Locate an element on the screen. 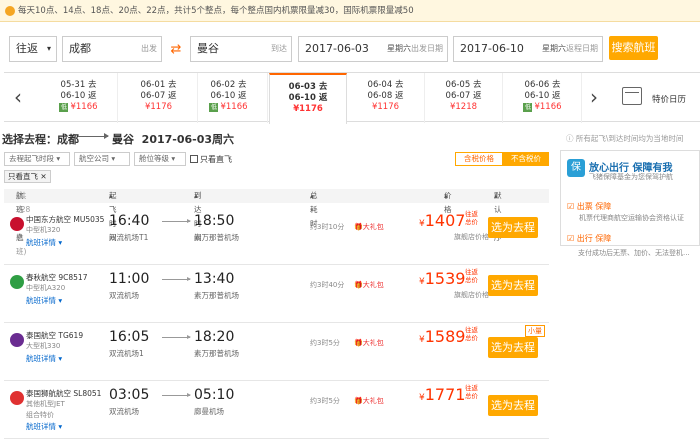  direct-only-checkbox: 只看直飞 is located at coordinates (211, 159).